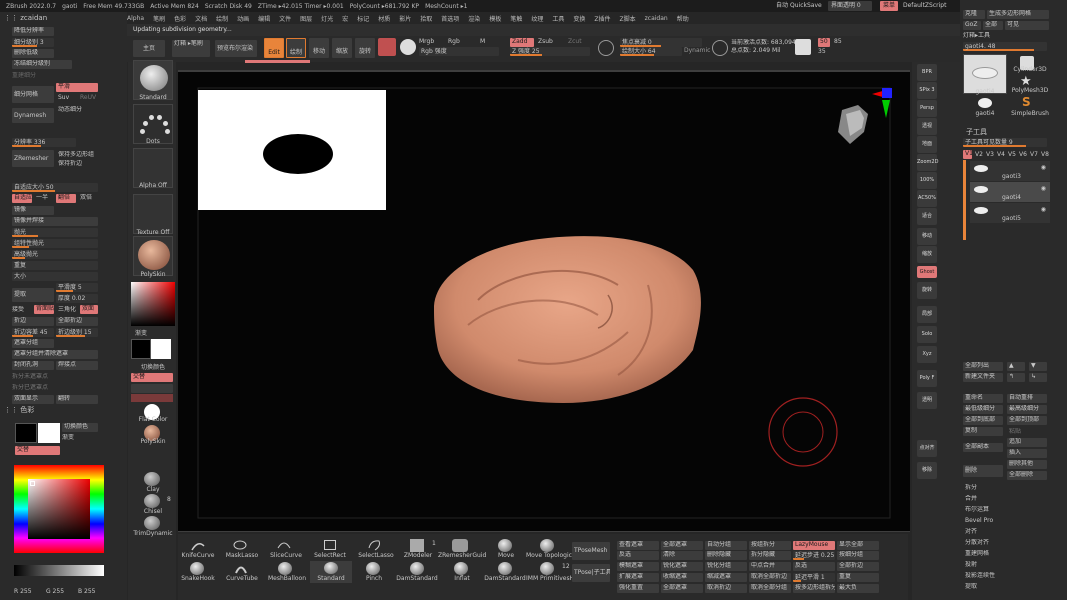  What do you see at coordinates (661, 42) in the screenshot?
I see `focal-shift-slider: 焦点衰减 0` at bounding box center [661, 42].